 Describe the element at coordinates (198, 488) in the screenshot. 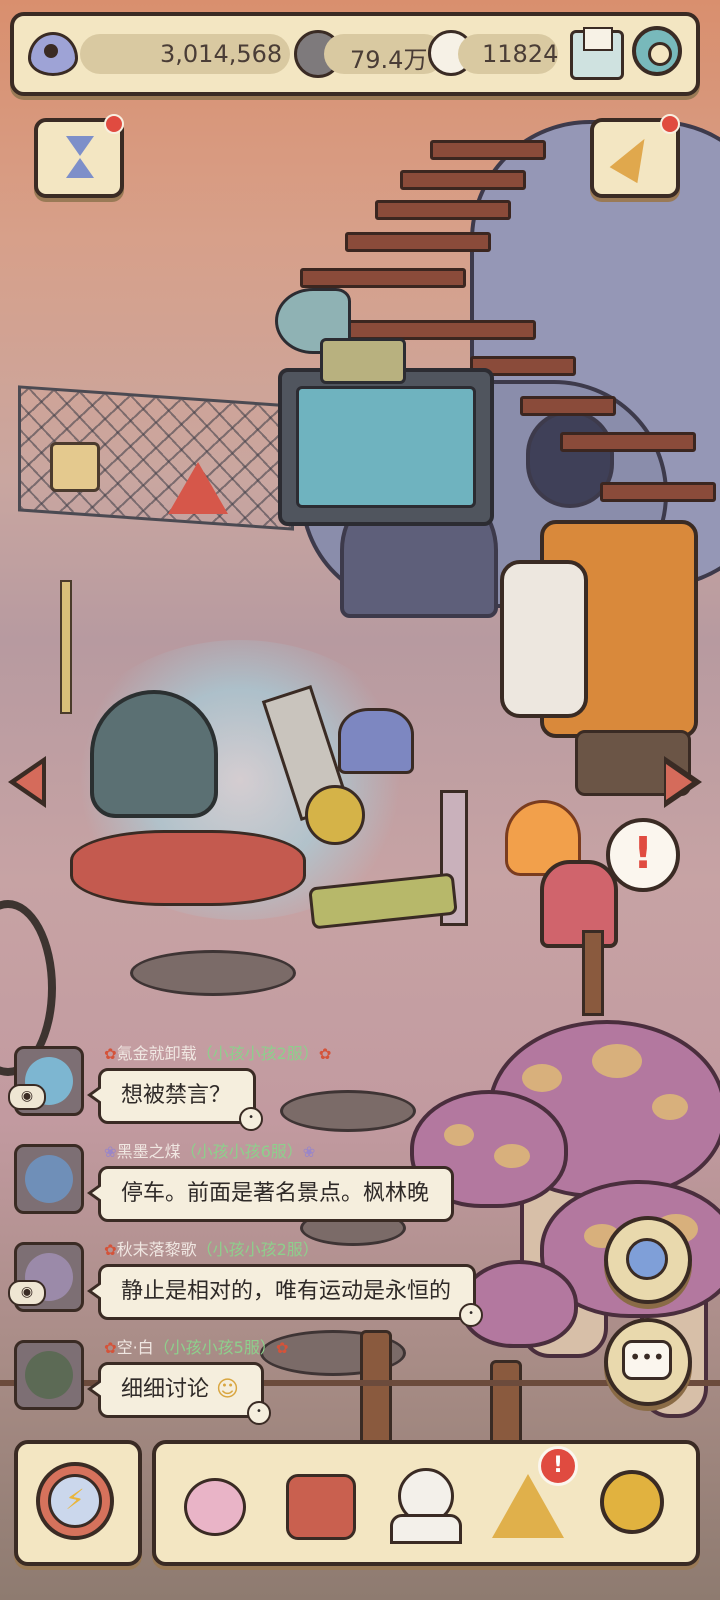

I see `skull-warning-sign` at that location.